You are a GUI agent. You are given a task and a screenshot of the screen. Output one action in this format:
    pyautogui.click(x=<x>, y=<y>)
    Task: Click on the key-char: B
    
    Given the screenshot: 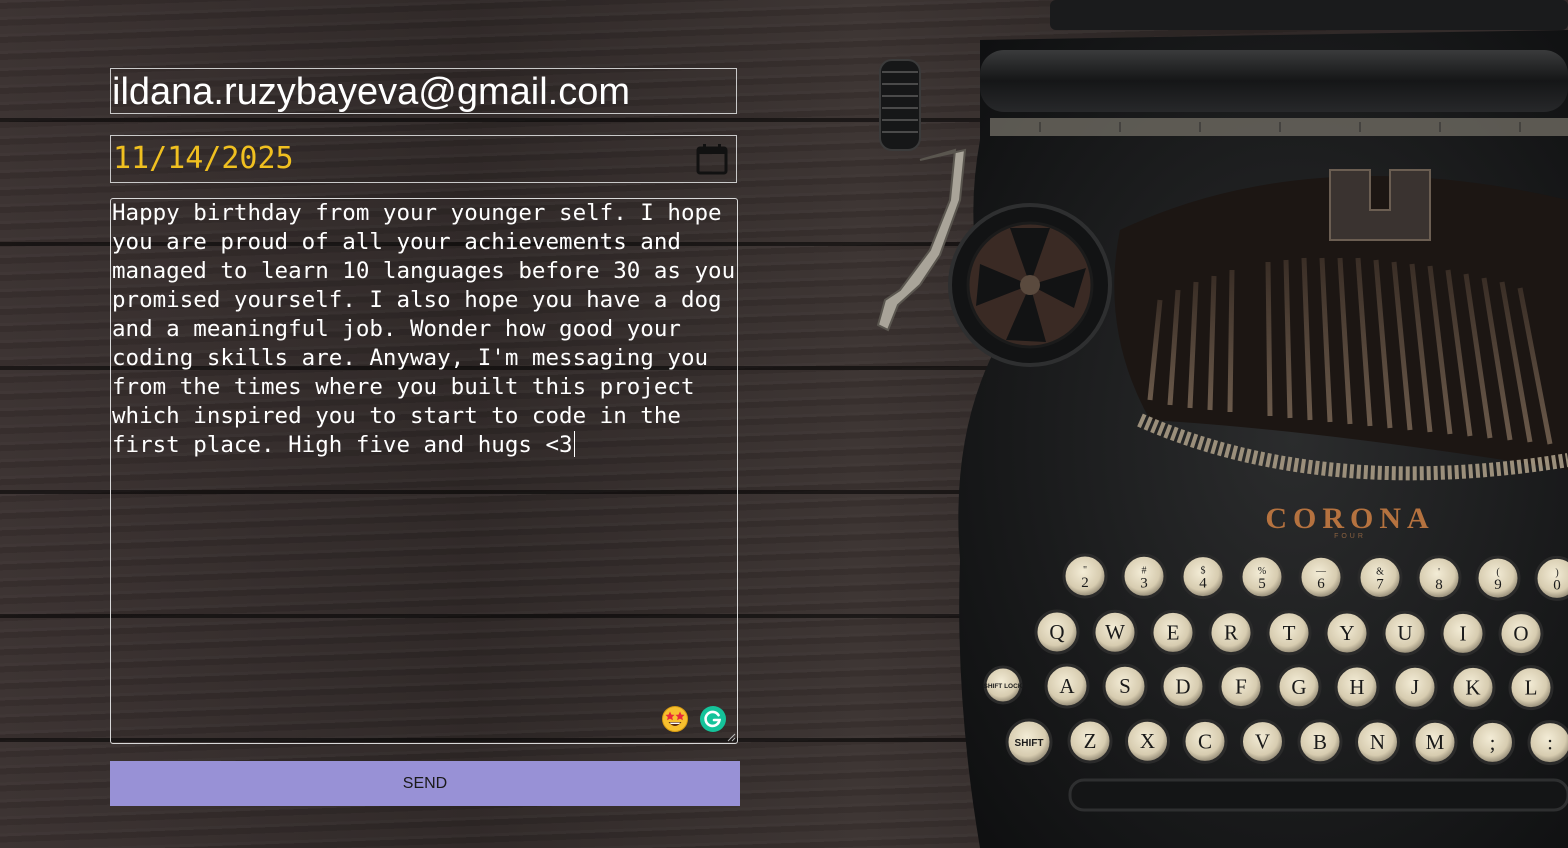 What is the action you would take?
    pyautogui.click(x=1320, y=742)
    